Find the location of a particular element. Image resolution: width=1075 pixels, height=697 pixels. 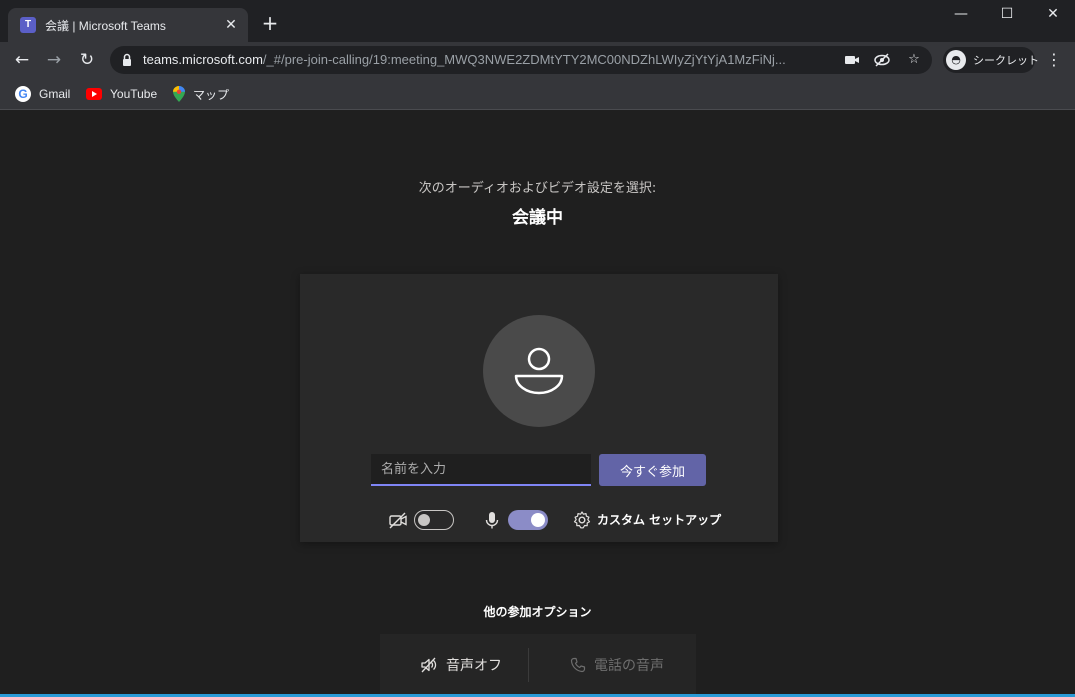

phone-audio-option: 電話の音声 is located at coordinates (617, 665).